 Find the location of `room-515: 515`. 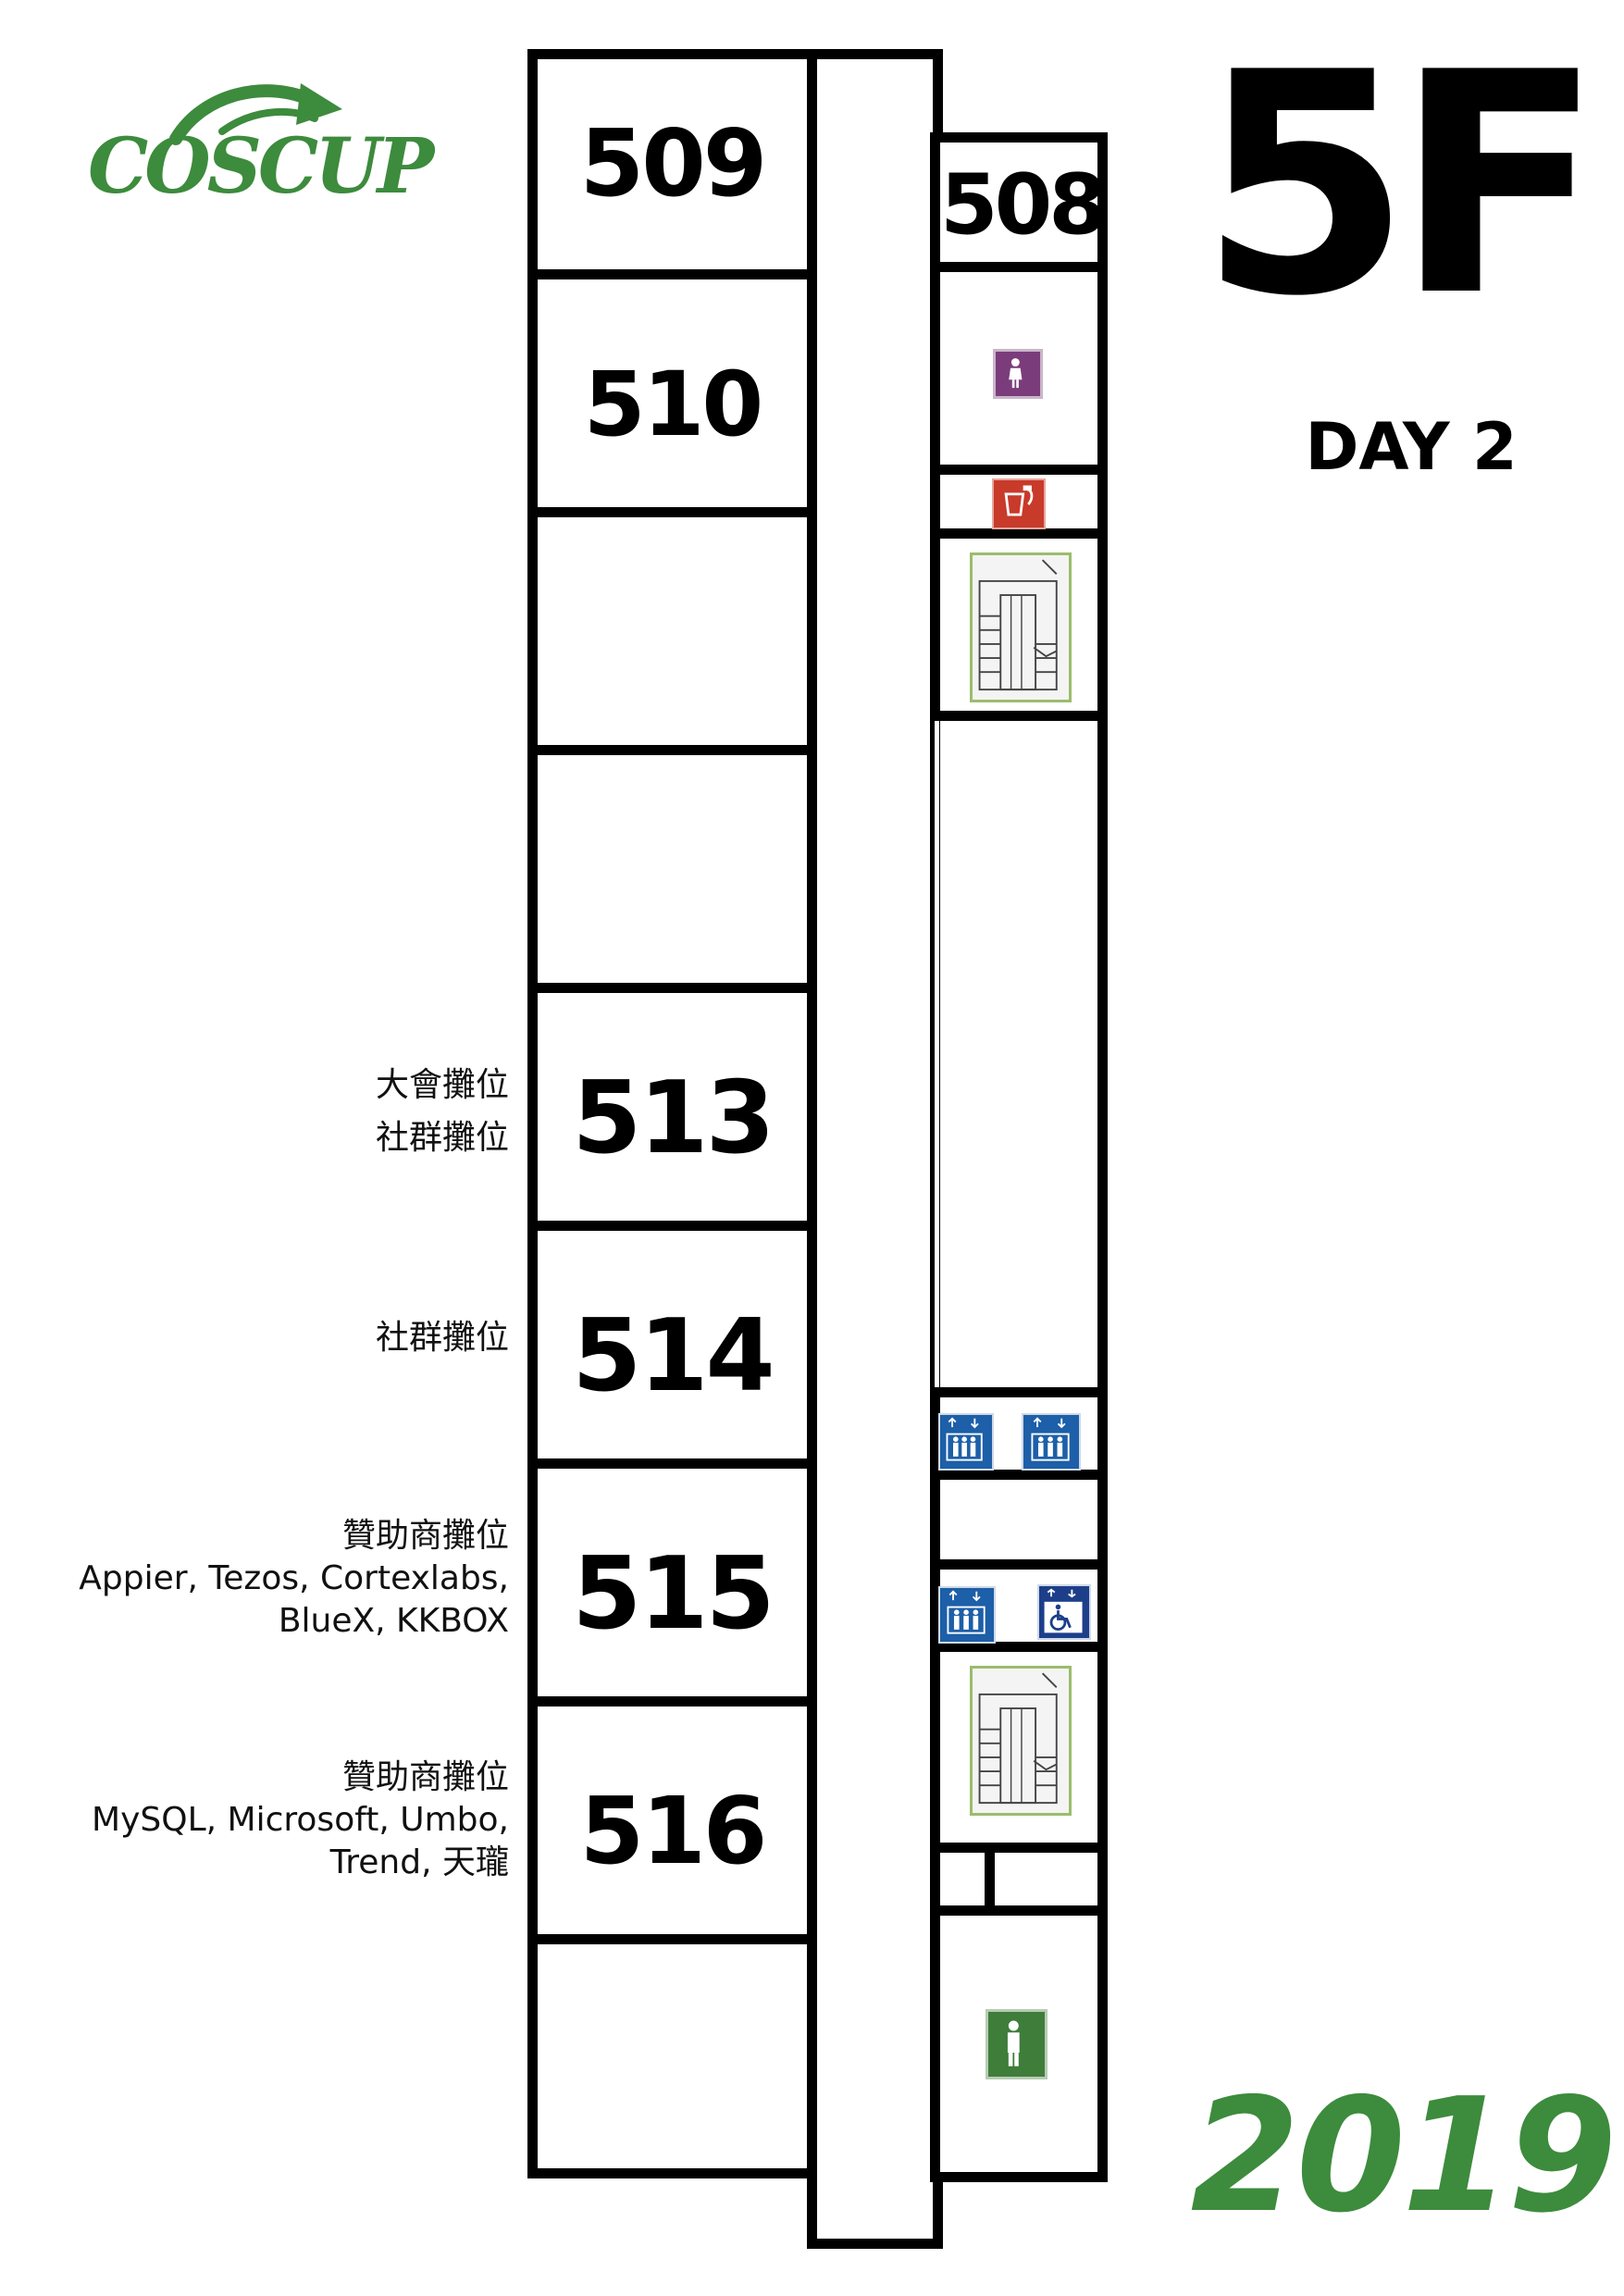

room-515: 515 is located at coordinates (672, 1582).